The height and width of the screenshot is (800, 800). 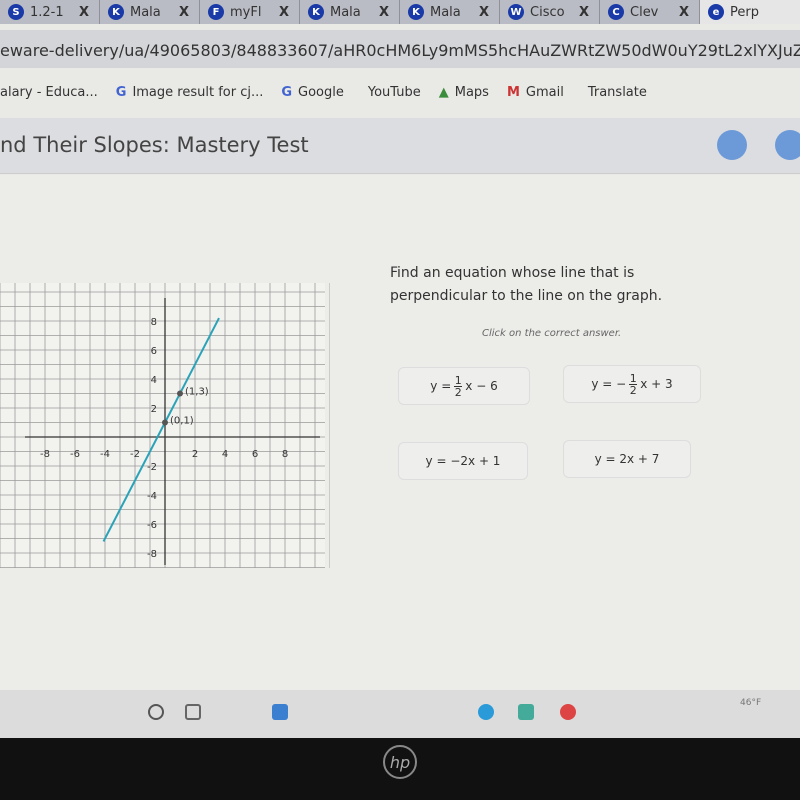 I want to click on taskbar: 46°F, so click(x=400, y=714).